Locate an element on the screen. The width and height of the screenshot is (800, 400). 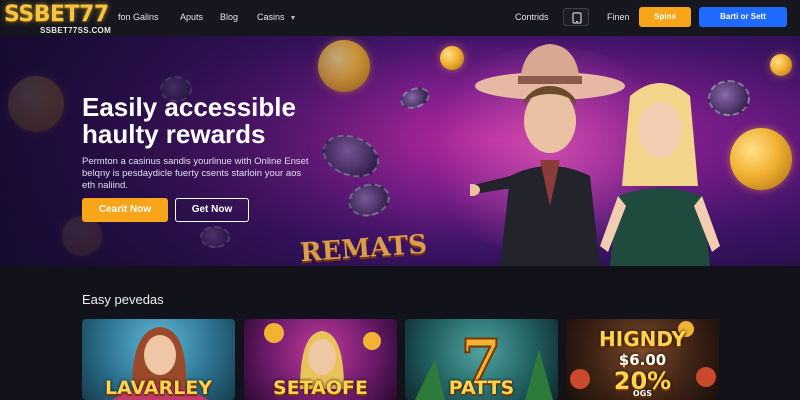
nav-link-galins: fon Galins is located at coordinates (138, 17).